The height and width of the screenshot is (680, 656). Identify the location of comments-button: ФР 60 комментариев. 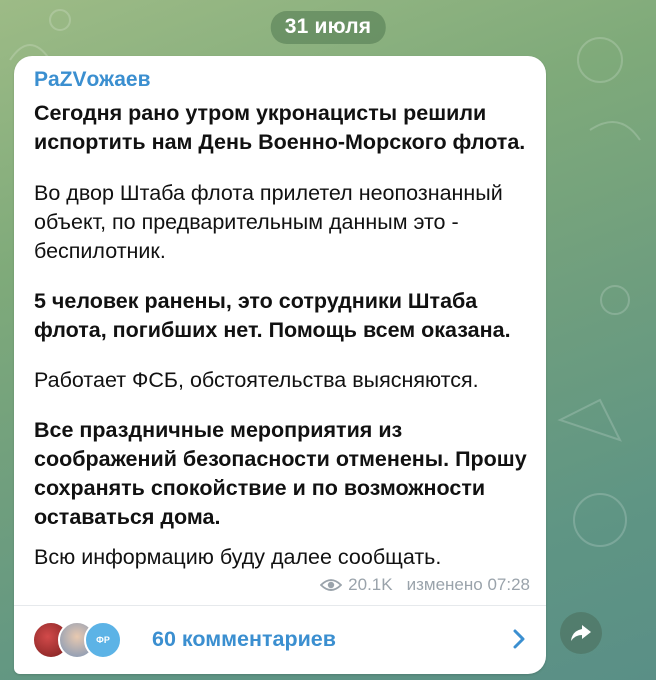
(280, 639).